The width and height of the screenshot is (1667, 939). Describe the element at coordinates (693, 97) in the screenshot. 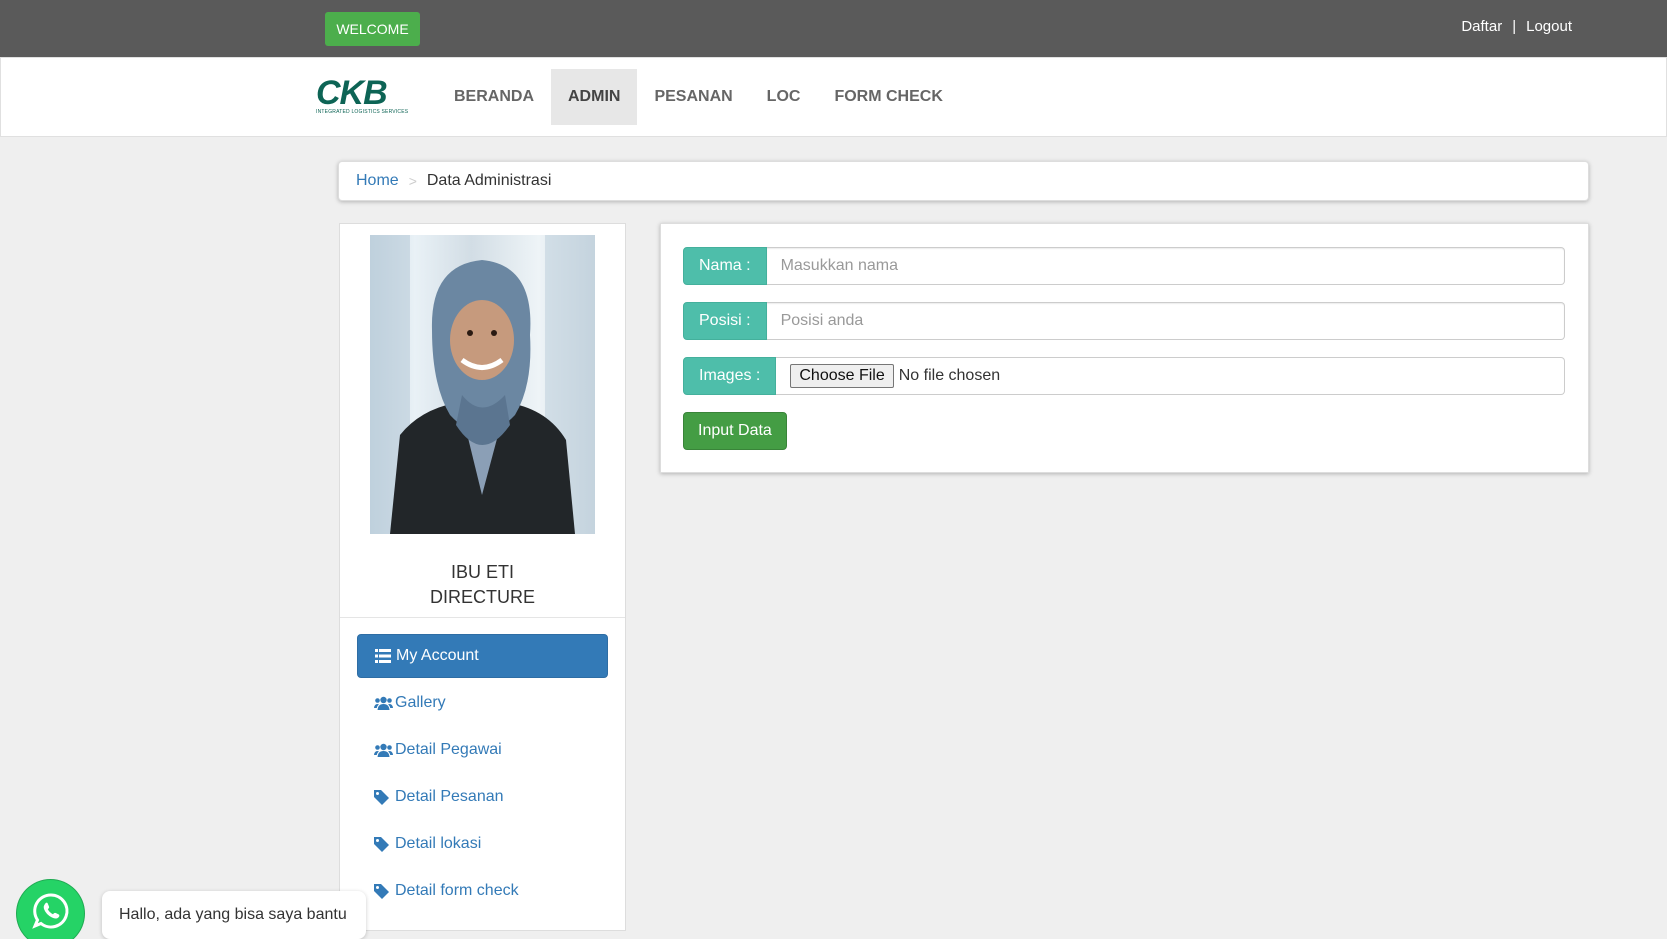

I see `nav-item-pesanan: PESANAN` at that location.